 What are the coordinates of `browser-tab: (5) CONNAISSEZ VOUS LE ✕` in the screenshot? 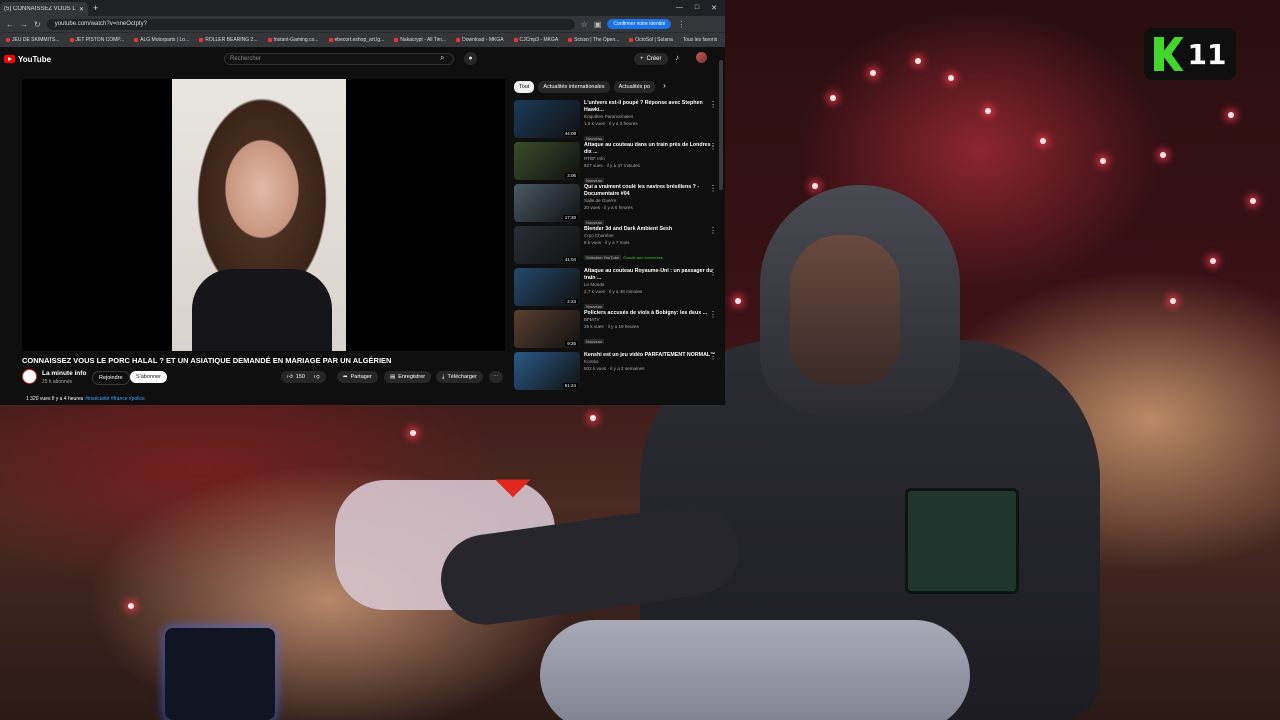 It's located at (44, 9).